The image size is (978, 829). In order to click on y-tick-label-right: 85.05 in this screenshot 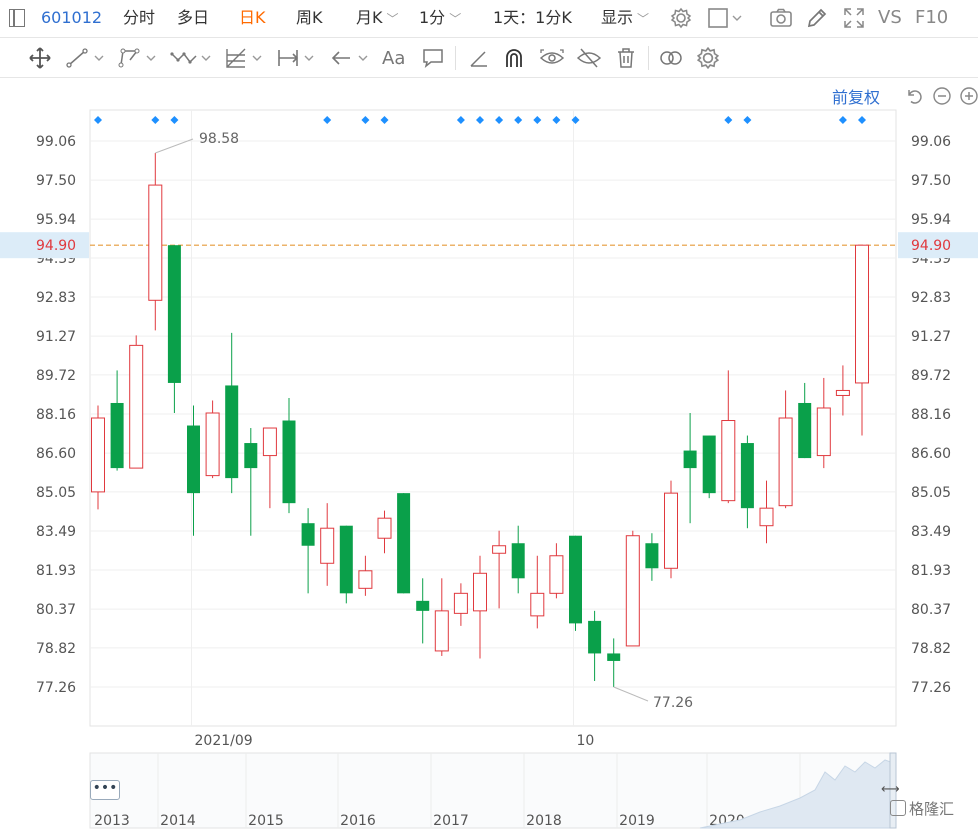, I will do `click(931, 493)`.